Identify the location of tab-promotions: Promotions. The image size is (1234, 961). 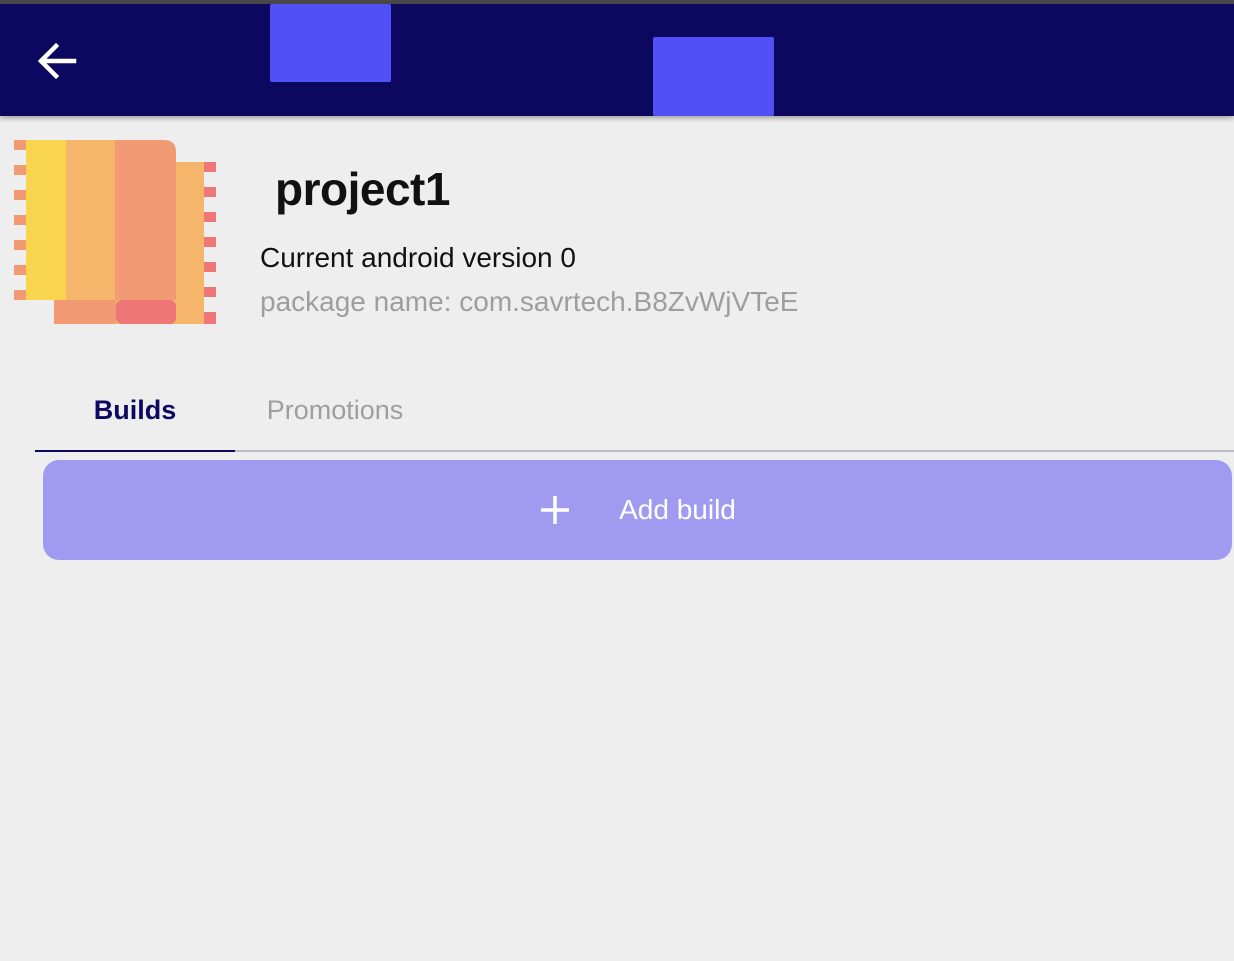
(335, 410).